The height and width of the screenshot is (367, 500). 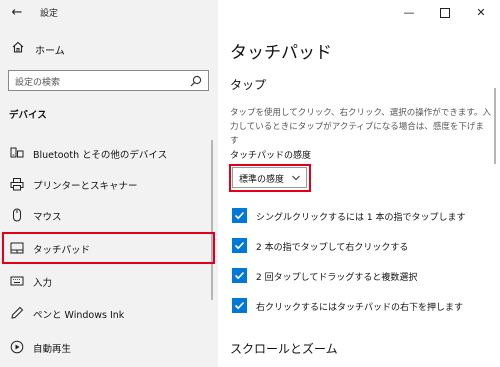 I want to click on sidebar-item-mouse: マウス, so click(x=109, y=215).